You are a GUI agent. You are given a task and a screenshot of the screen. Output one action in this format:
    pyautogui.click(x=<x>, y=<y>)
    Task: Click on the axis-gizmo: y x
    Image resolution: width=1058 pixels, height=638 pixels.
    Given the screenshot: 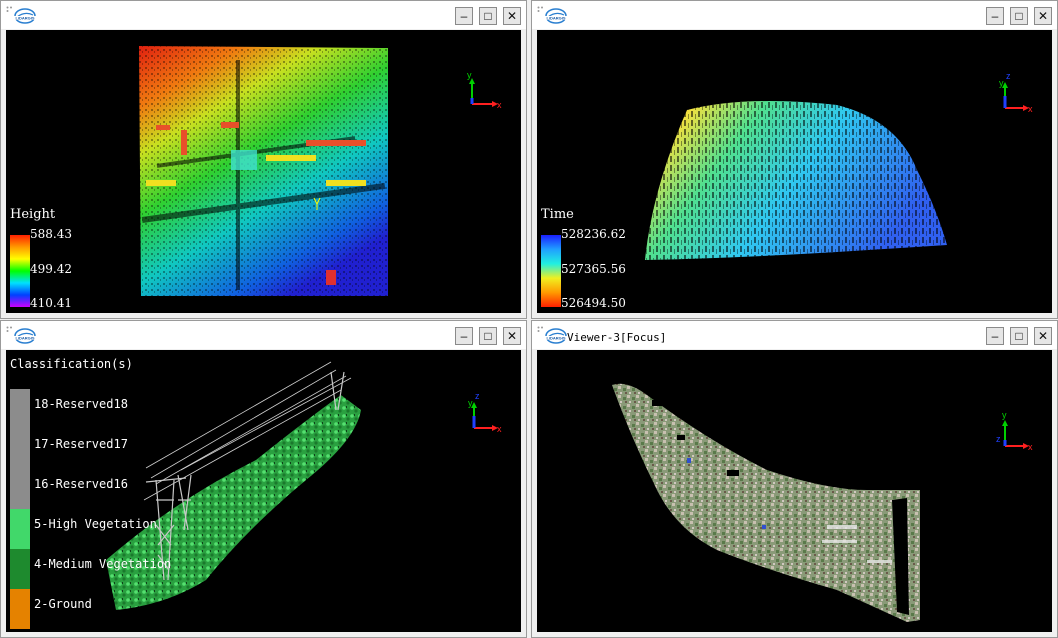 What is the action you would take?
    pyautogui.click(x=484, y=89)
    